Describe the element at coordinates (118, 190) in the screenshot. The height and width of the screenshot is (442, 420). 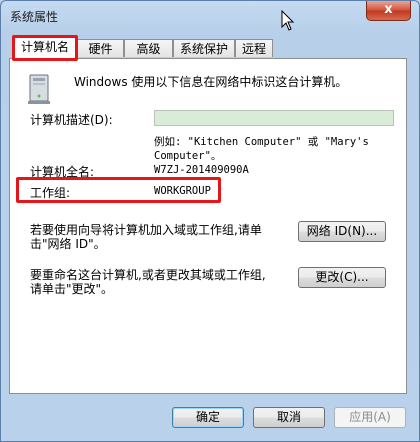
I see `workgroup-highlight-box` at that location.